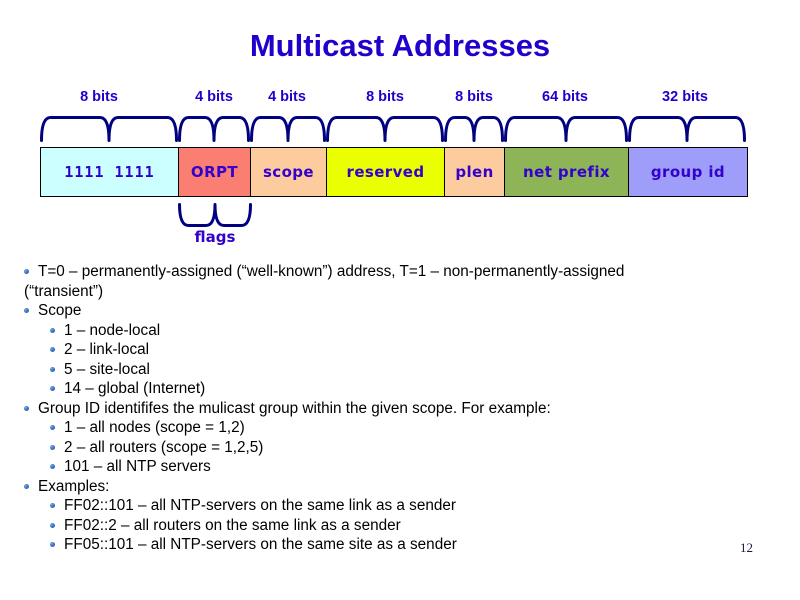  I want to click on bullet-item: 14 – global (Internet), so click(402, 389).